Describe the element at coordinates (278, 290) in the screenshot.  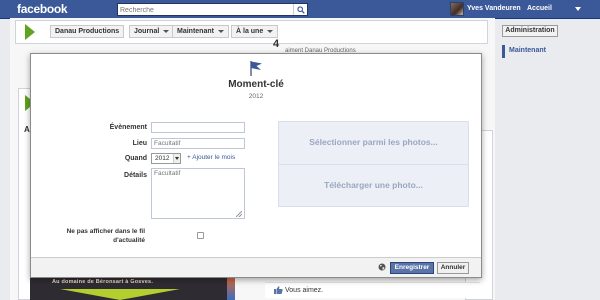
I see `like-icon` at that location.